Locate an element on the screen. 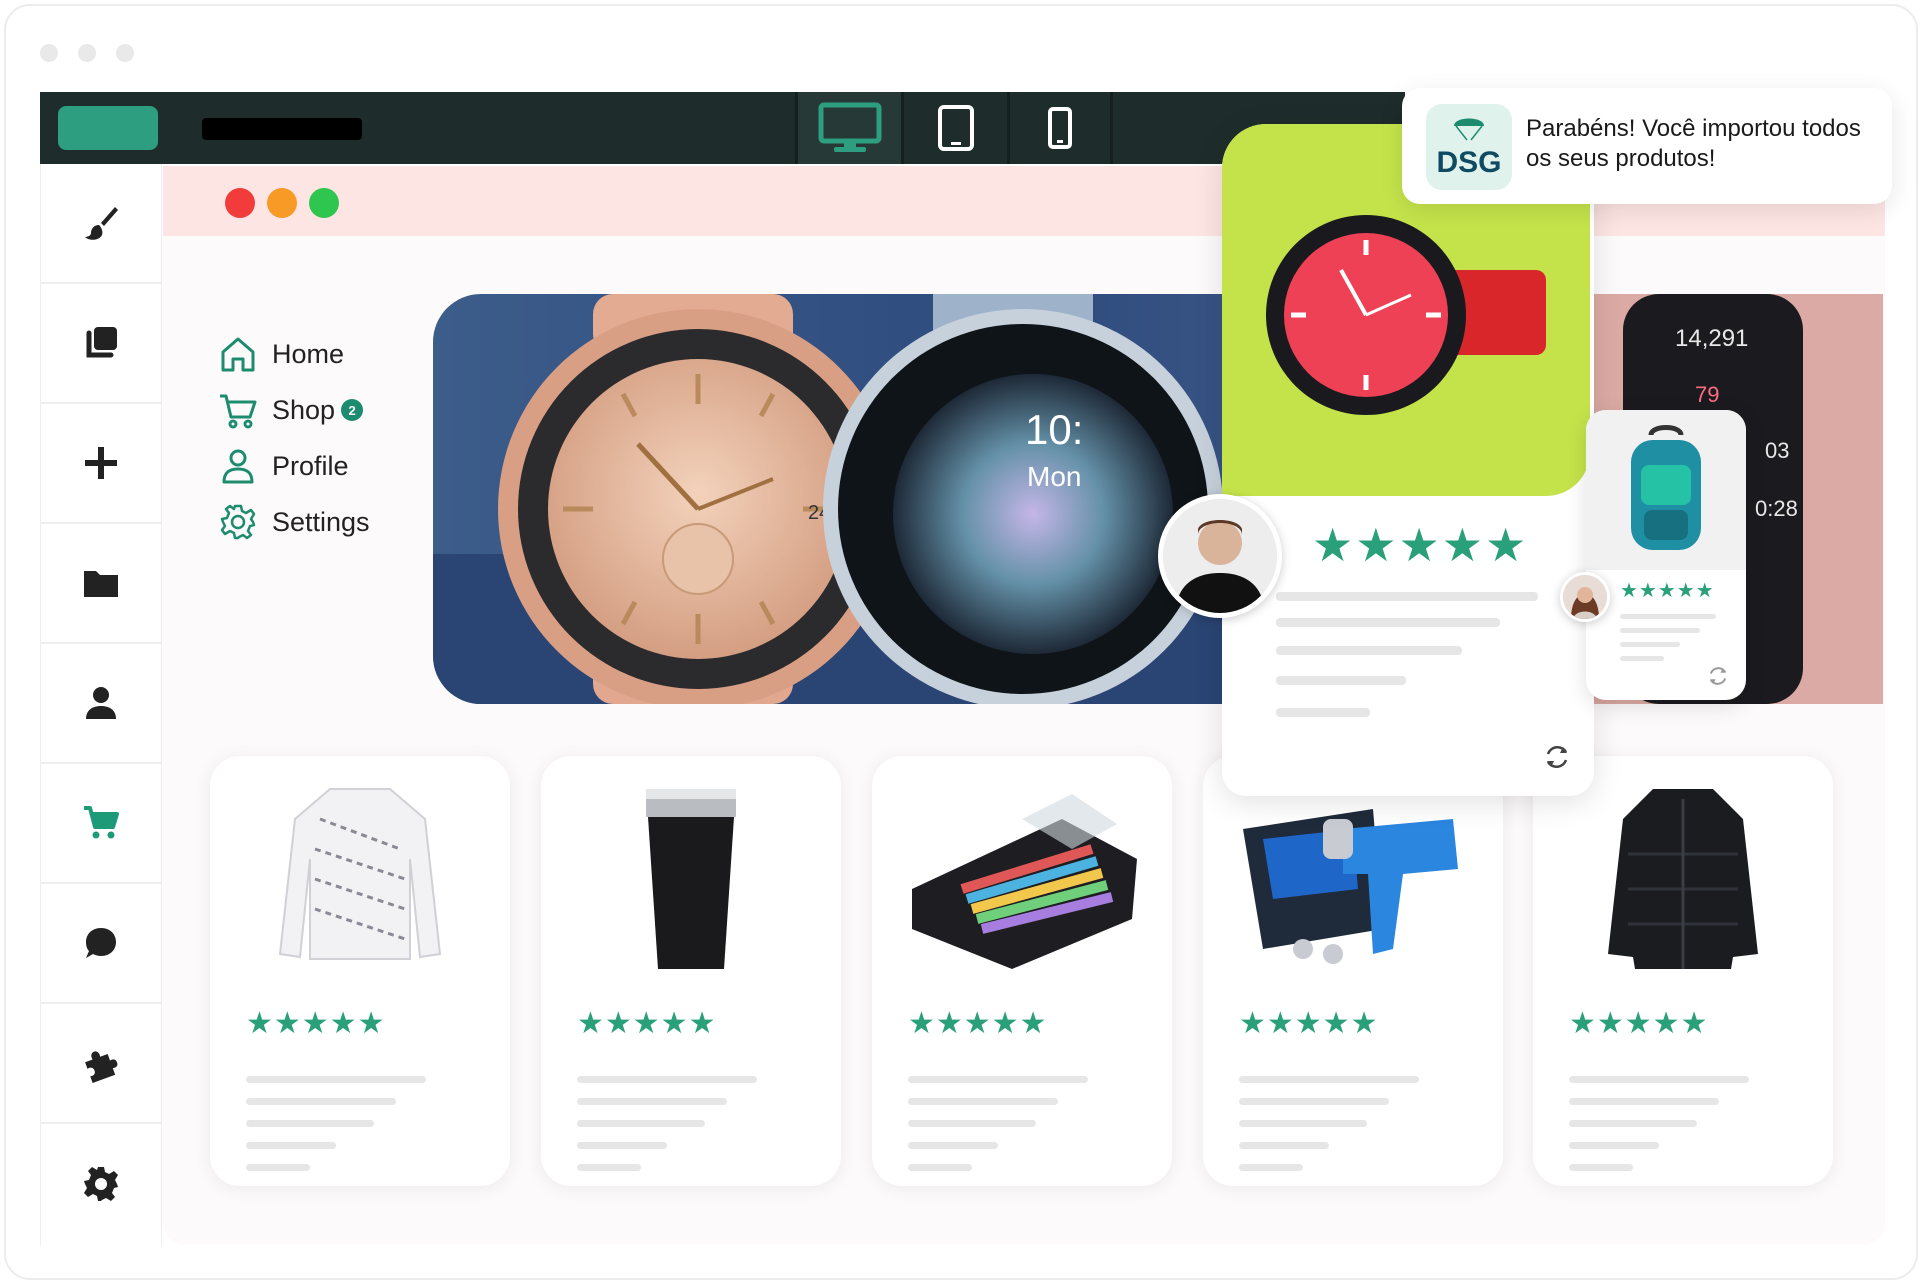 This screenshot has width=1924, height=1284. sidebar-item-add is located at coordinates (101, 464).